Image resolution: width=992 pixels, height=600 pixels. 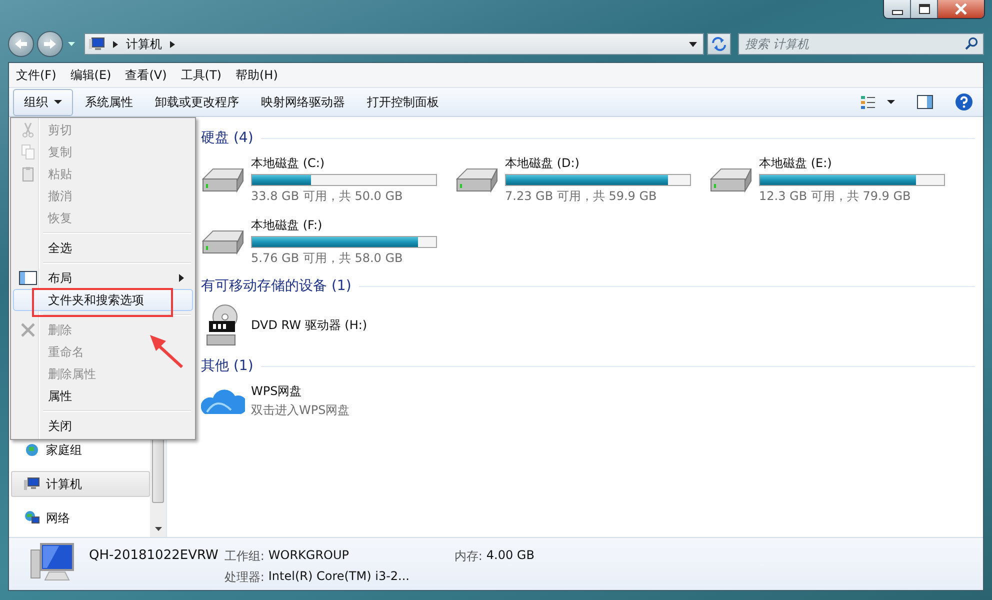 I want to click on help-icon, so click(x=964, y=102).